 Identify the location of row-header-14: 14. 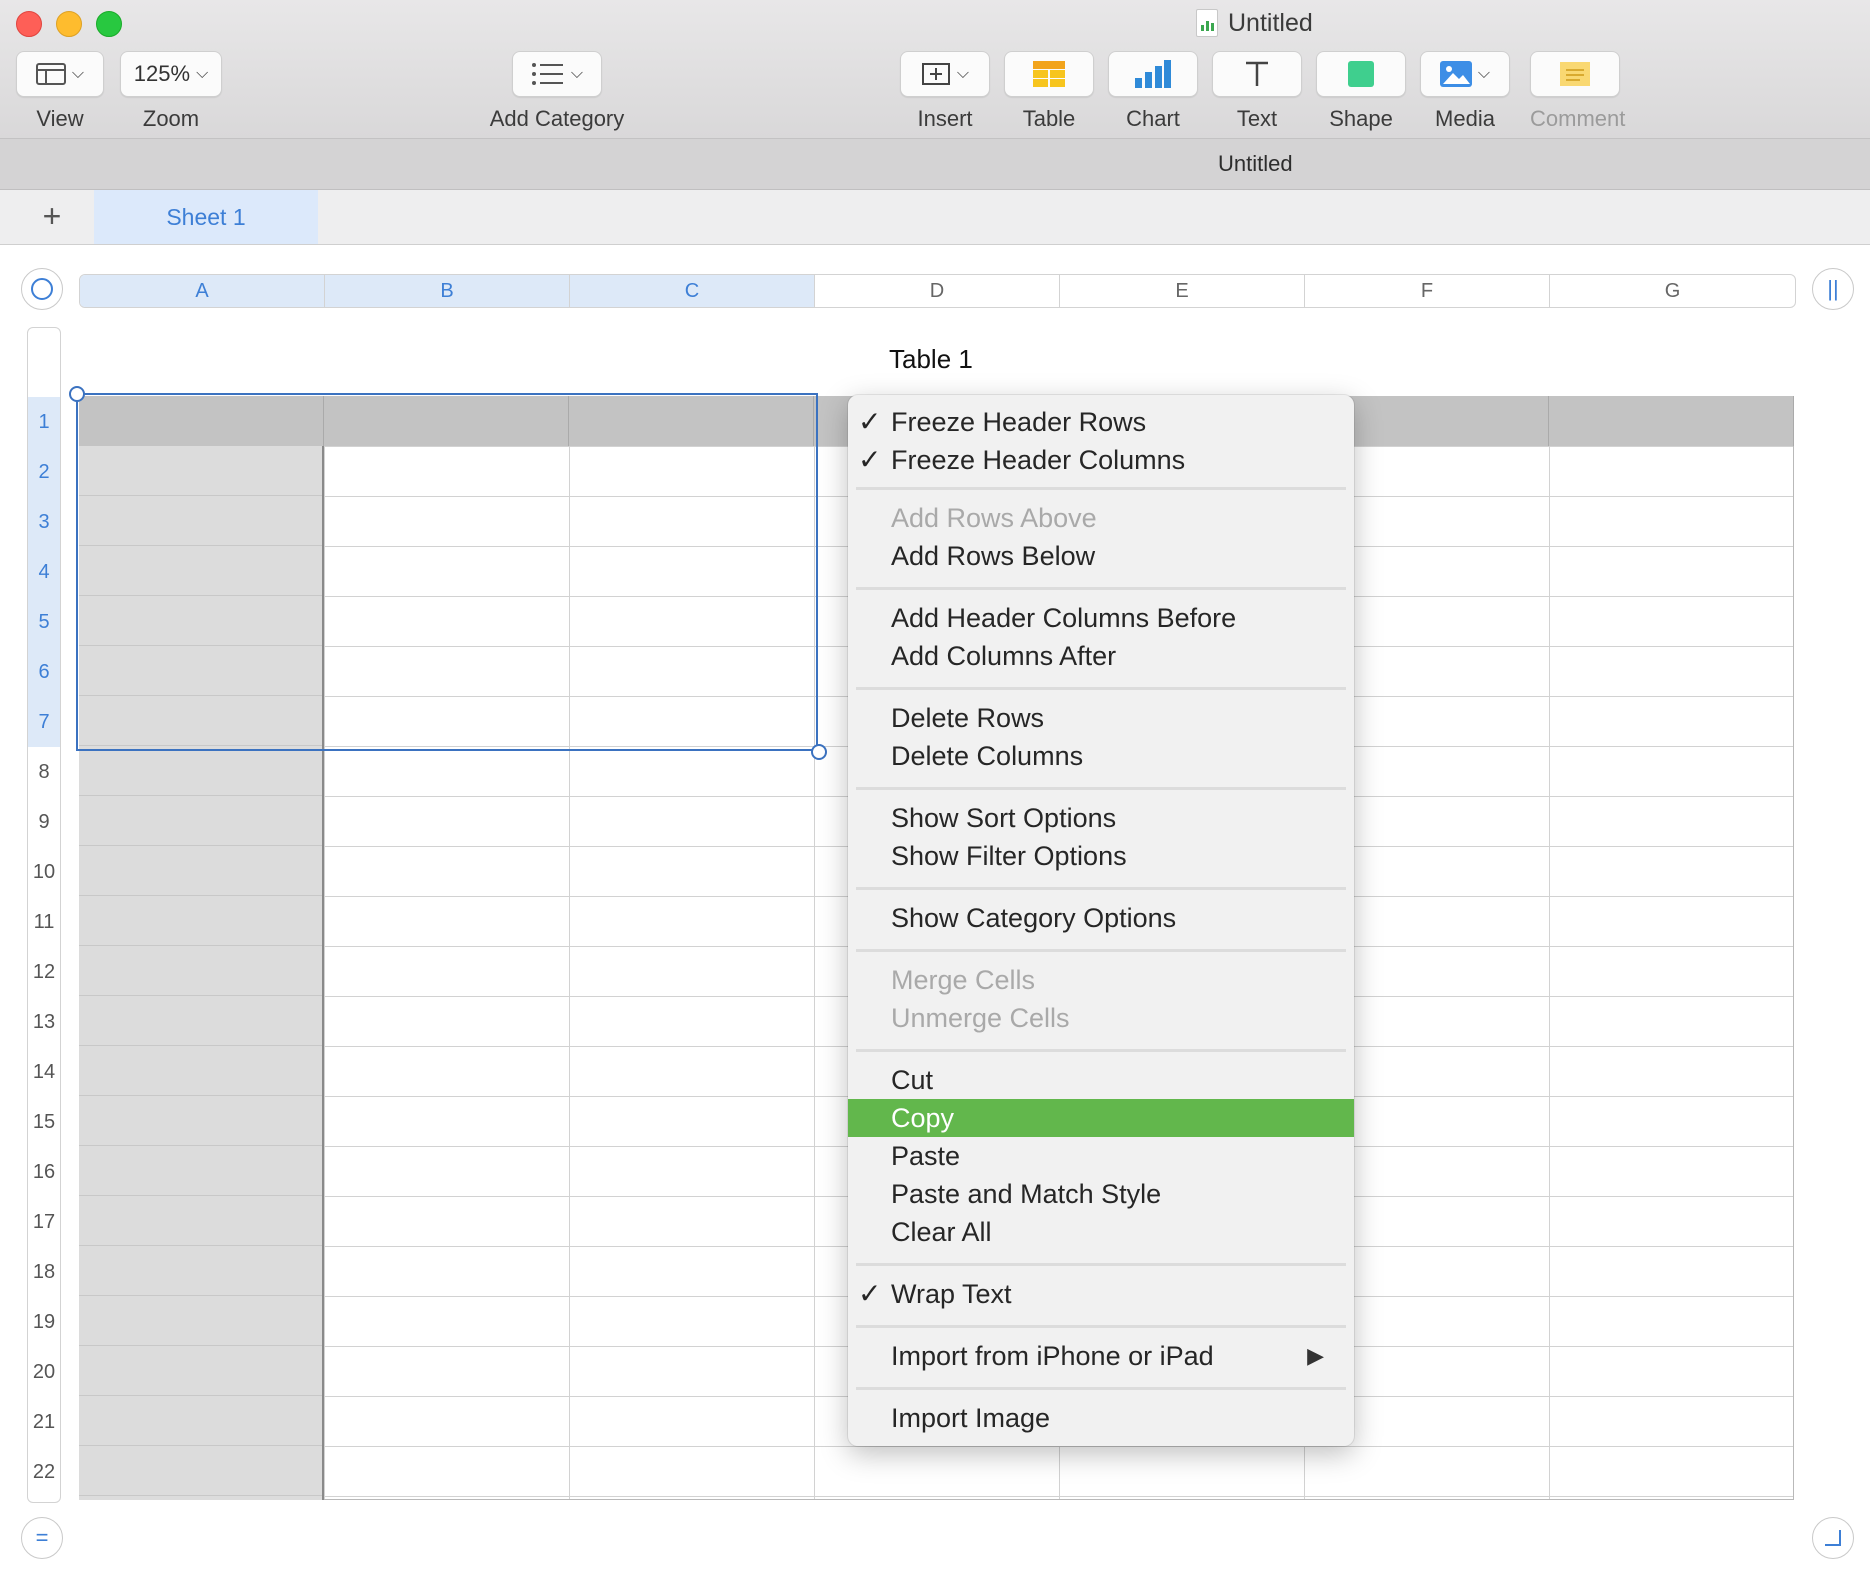
(44, 1072).